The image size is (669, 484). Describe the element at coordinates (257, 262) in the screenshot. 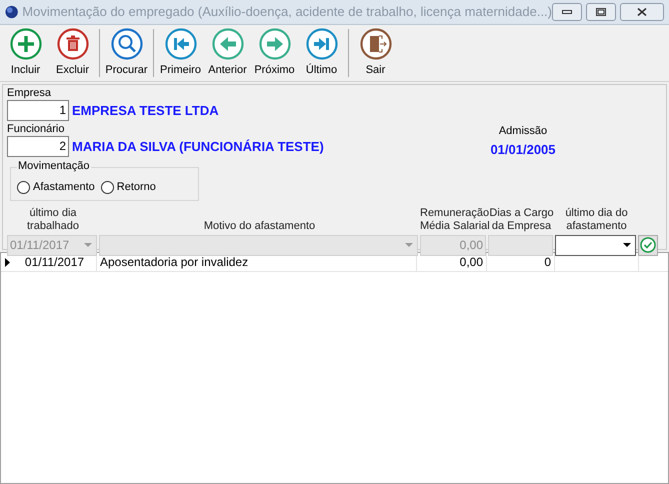

I see `table-cell: Aposentadoria por invalidez` at that location.